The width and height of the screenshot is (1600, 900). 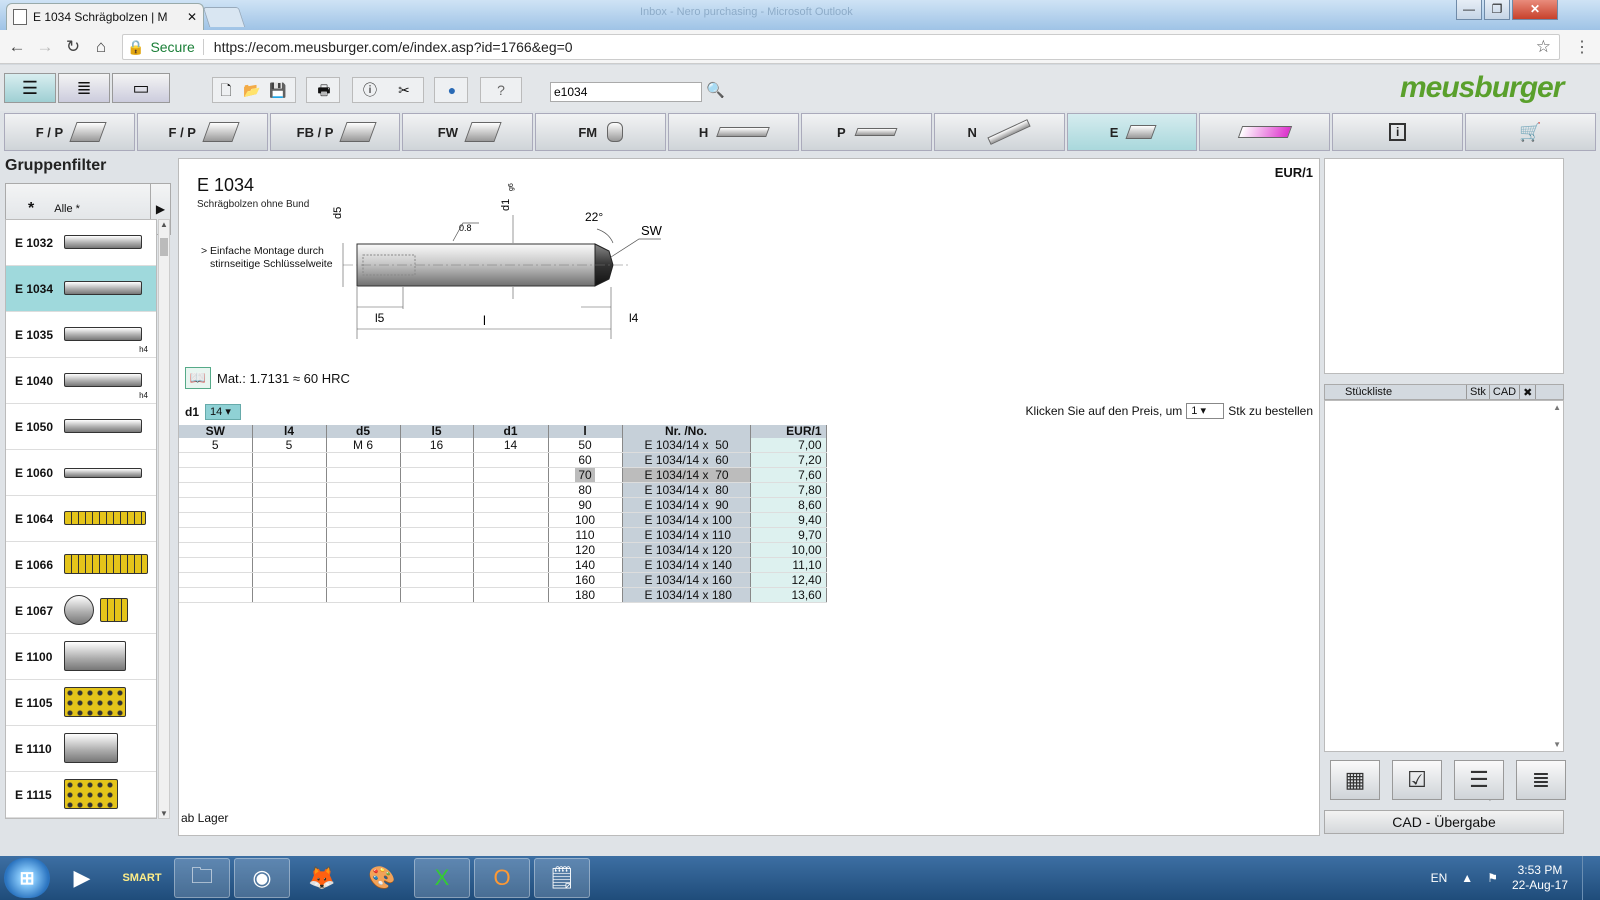 What do you see at coordinates (335, 132) in the screenshot?
I see `tab-fbp: FB / P` at bounding box center [335, 132].